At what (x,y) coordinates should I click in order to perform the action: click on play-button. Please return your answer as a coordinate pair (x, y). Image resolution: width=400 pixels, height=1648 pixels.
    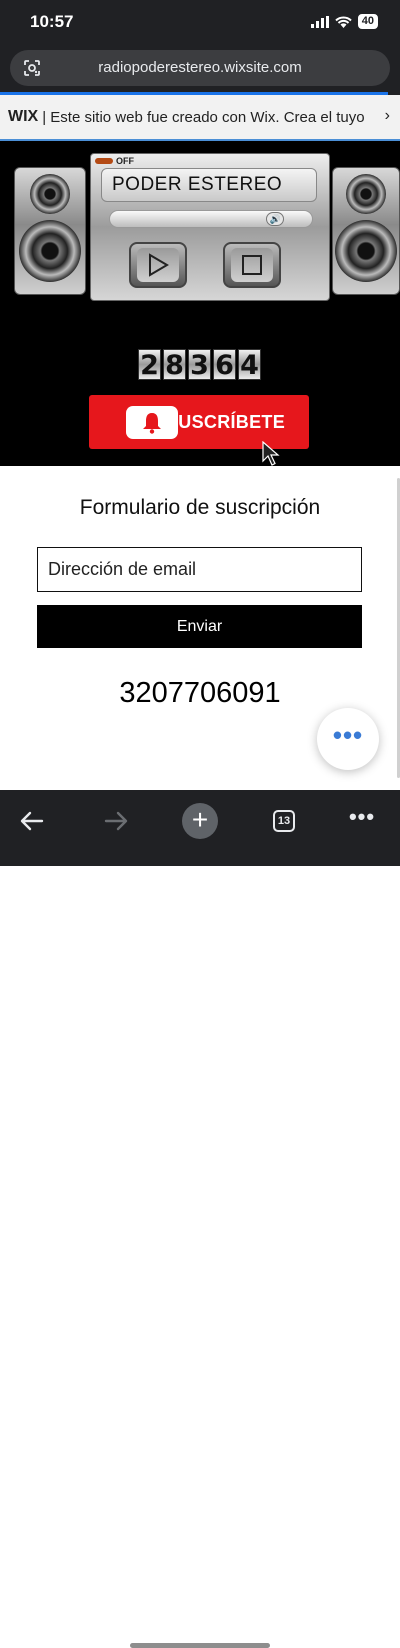
    Looking at the image, I should click on (158, 265).